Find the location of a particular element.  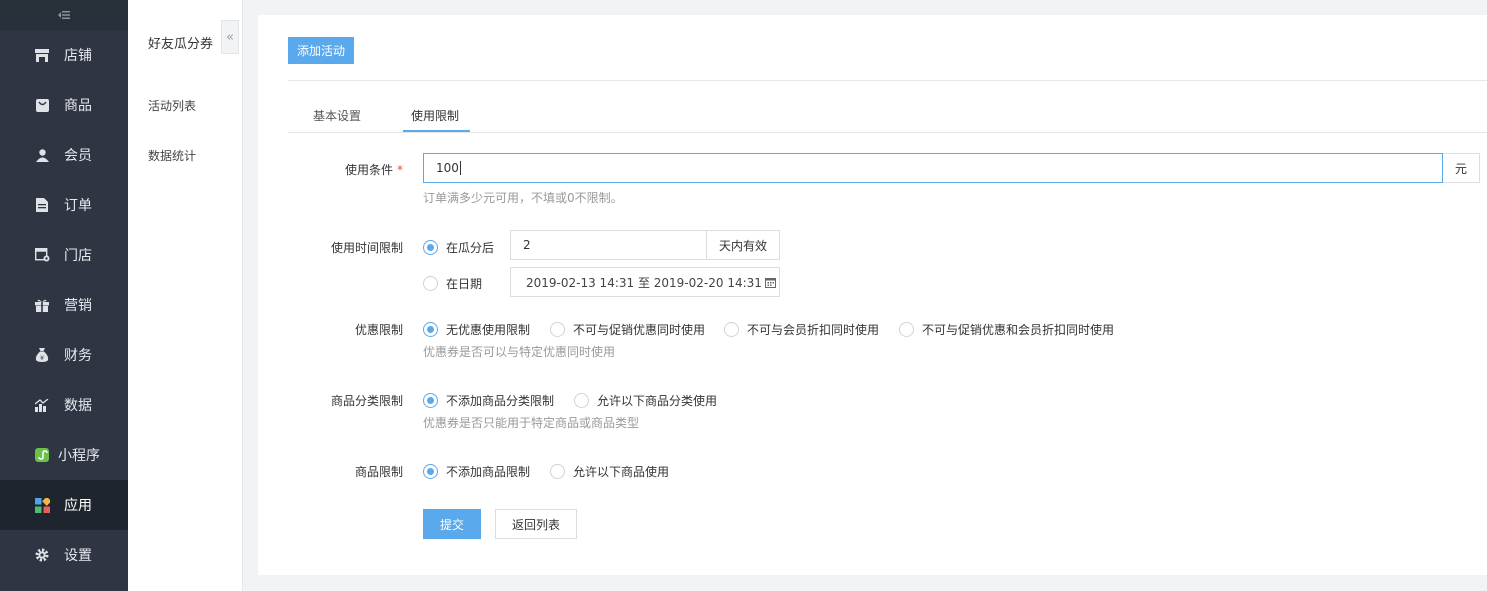

condition-amount-input: 100 is located at coordinates (933, 168).